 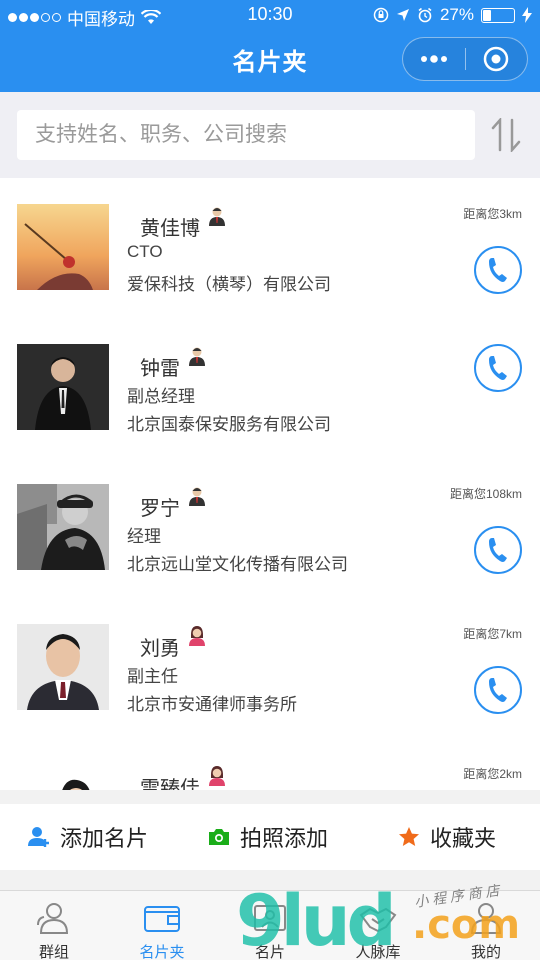 I want to click on contact-card: 雷臻佳 距离您2km, so click(x=270, y=764).